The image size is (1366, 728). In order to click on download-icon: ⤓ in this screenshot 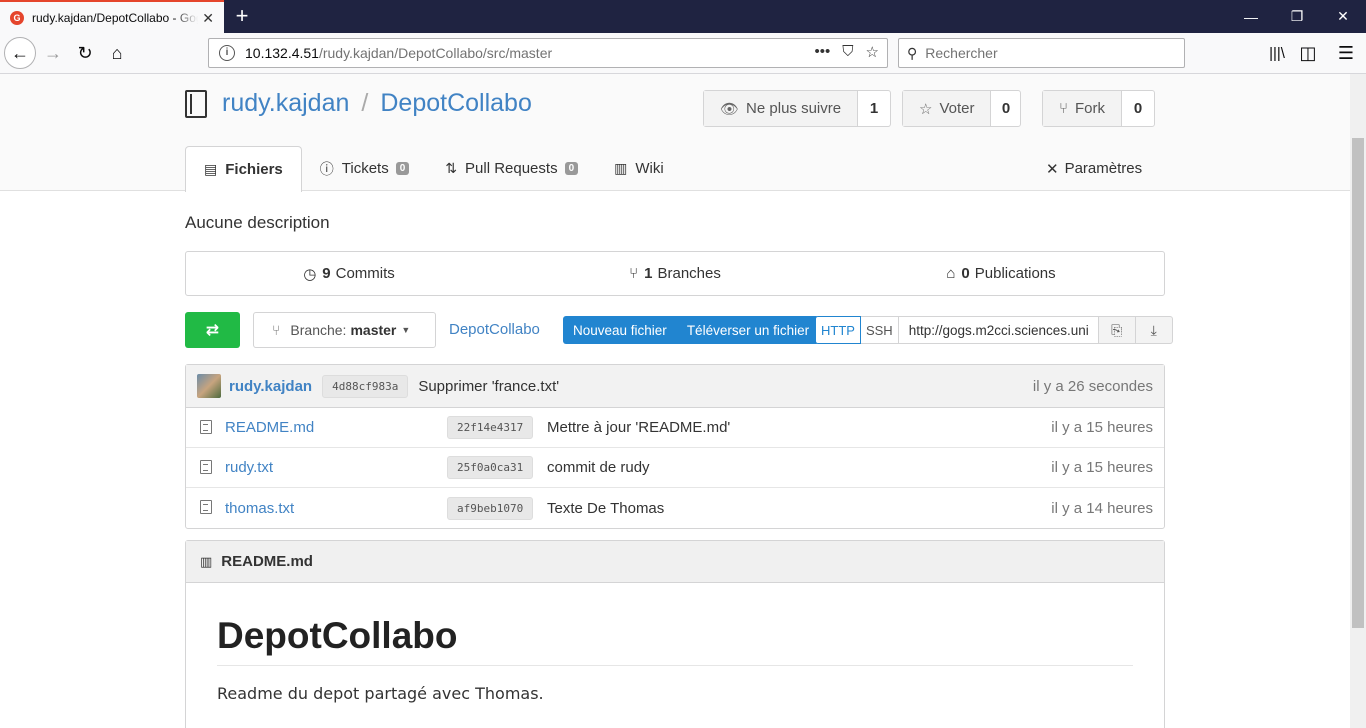, I will do `click(1153, 329)`.